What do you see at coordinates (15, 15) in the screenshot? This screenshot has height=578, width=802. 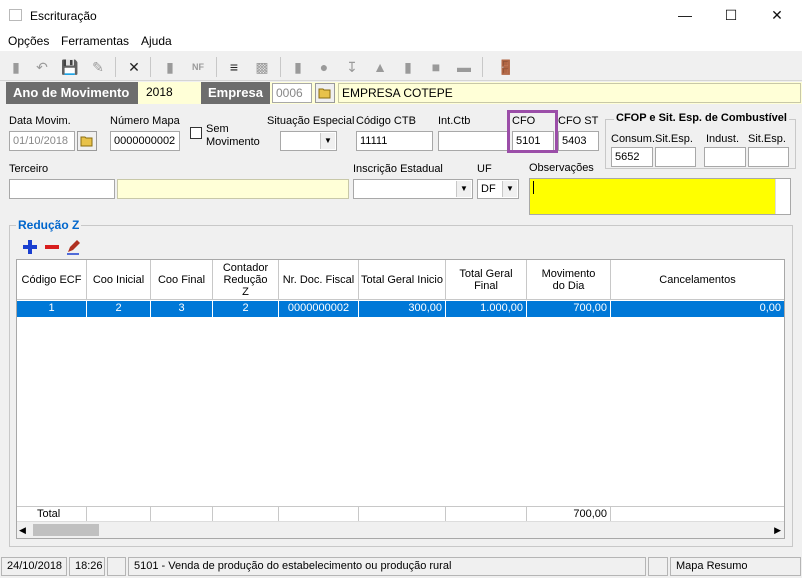 I see `app-icon` at bounding box center [15, 15].